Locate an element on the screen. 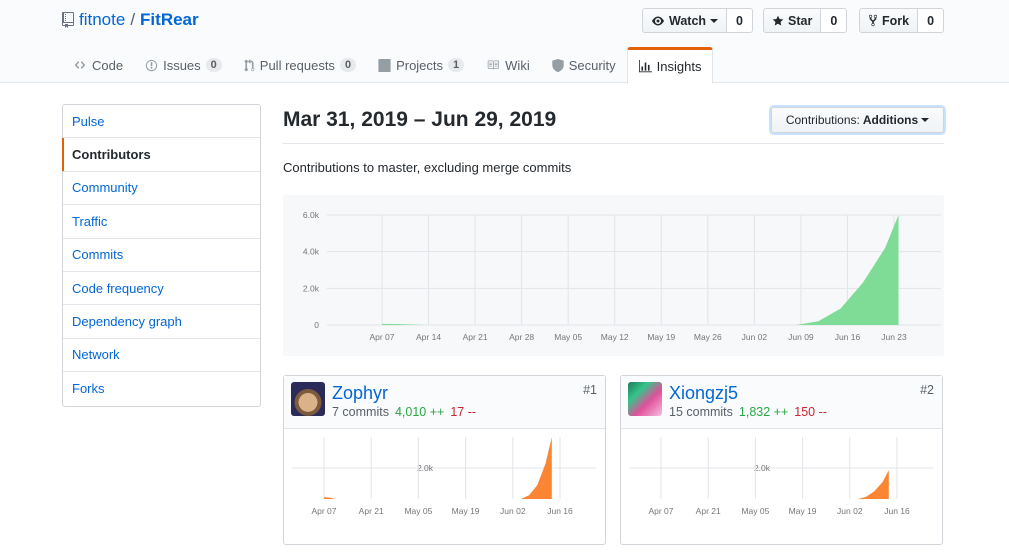 Image resolution: width=1009 pixels, height=557 pixels. x-tick-label: Jun 09 is located at coordinates (801, 337).